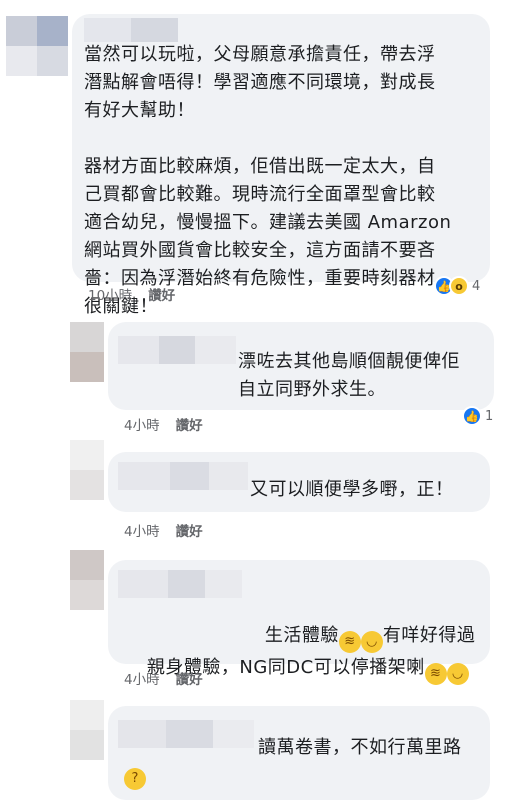  What do you see at coordinates (489, 416) in the screenshot?
I see `reaction-count: 1` at bounding box center [489, 416].